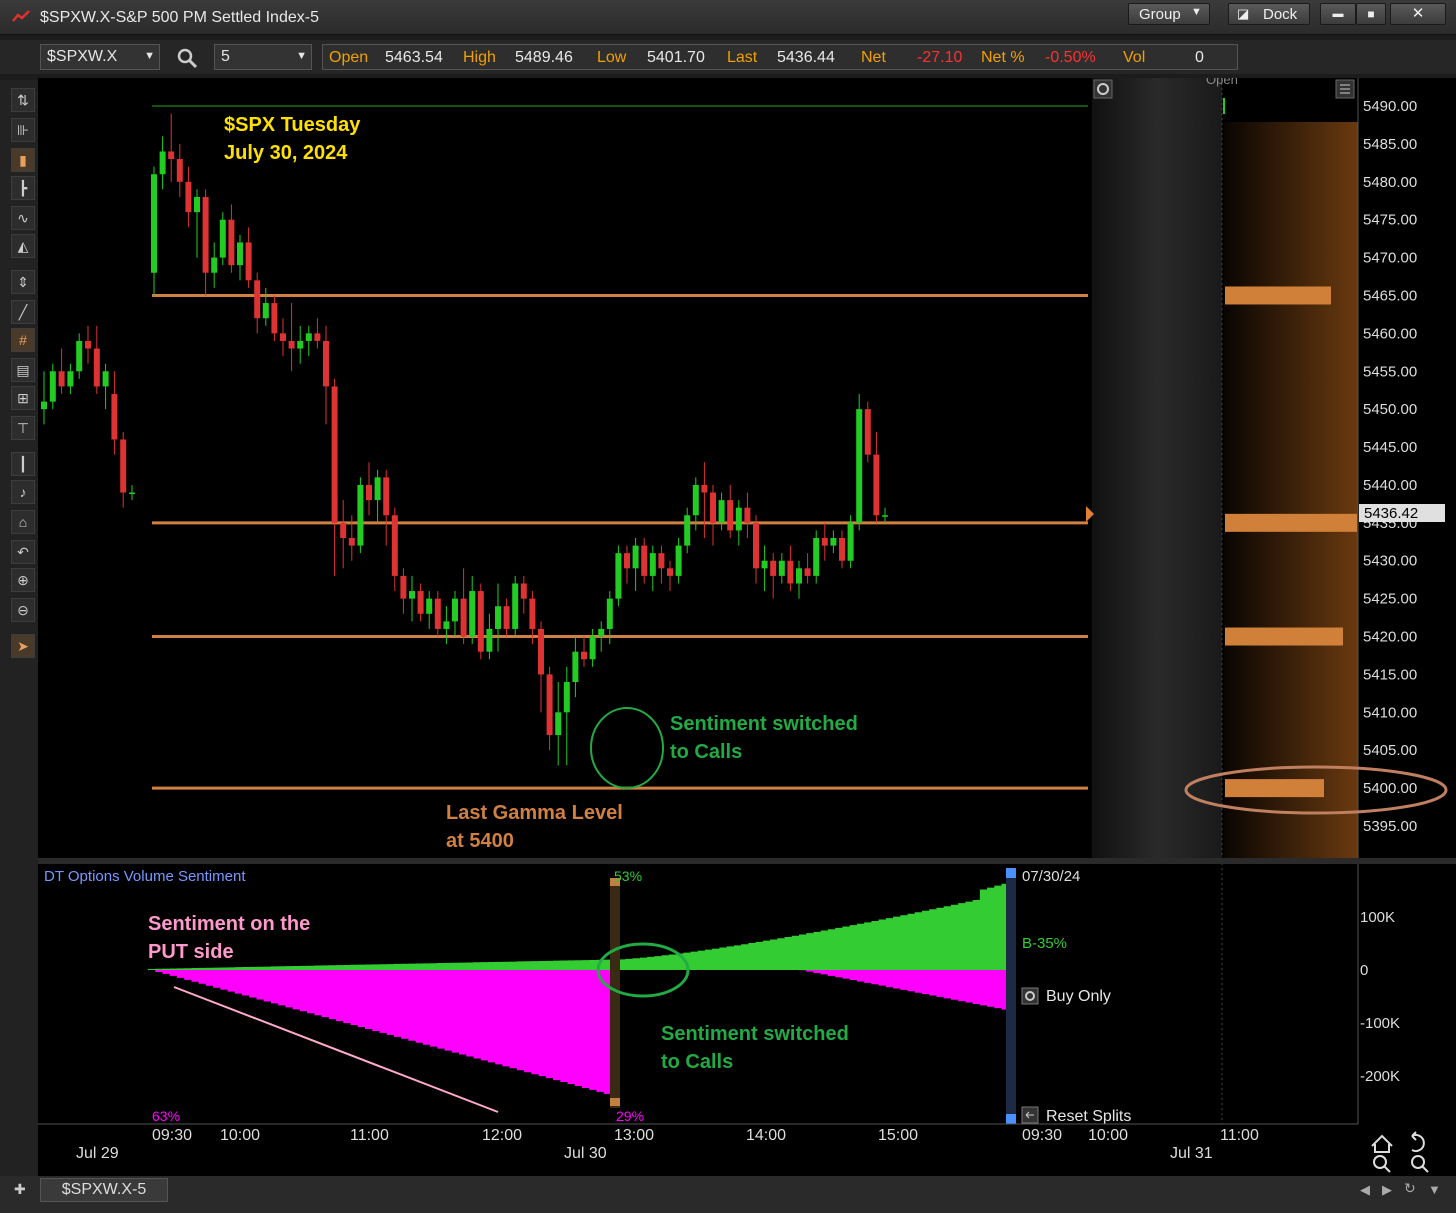 The height and width of the screenshot is (1213, 1456). I want to click on refresh-icon: ↻, so click(1410, 1188).